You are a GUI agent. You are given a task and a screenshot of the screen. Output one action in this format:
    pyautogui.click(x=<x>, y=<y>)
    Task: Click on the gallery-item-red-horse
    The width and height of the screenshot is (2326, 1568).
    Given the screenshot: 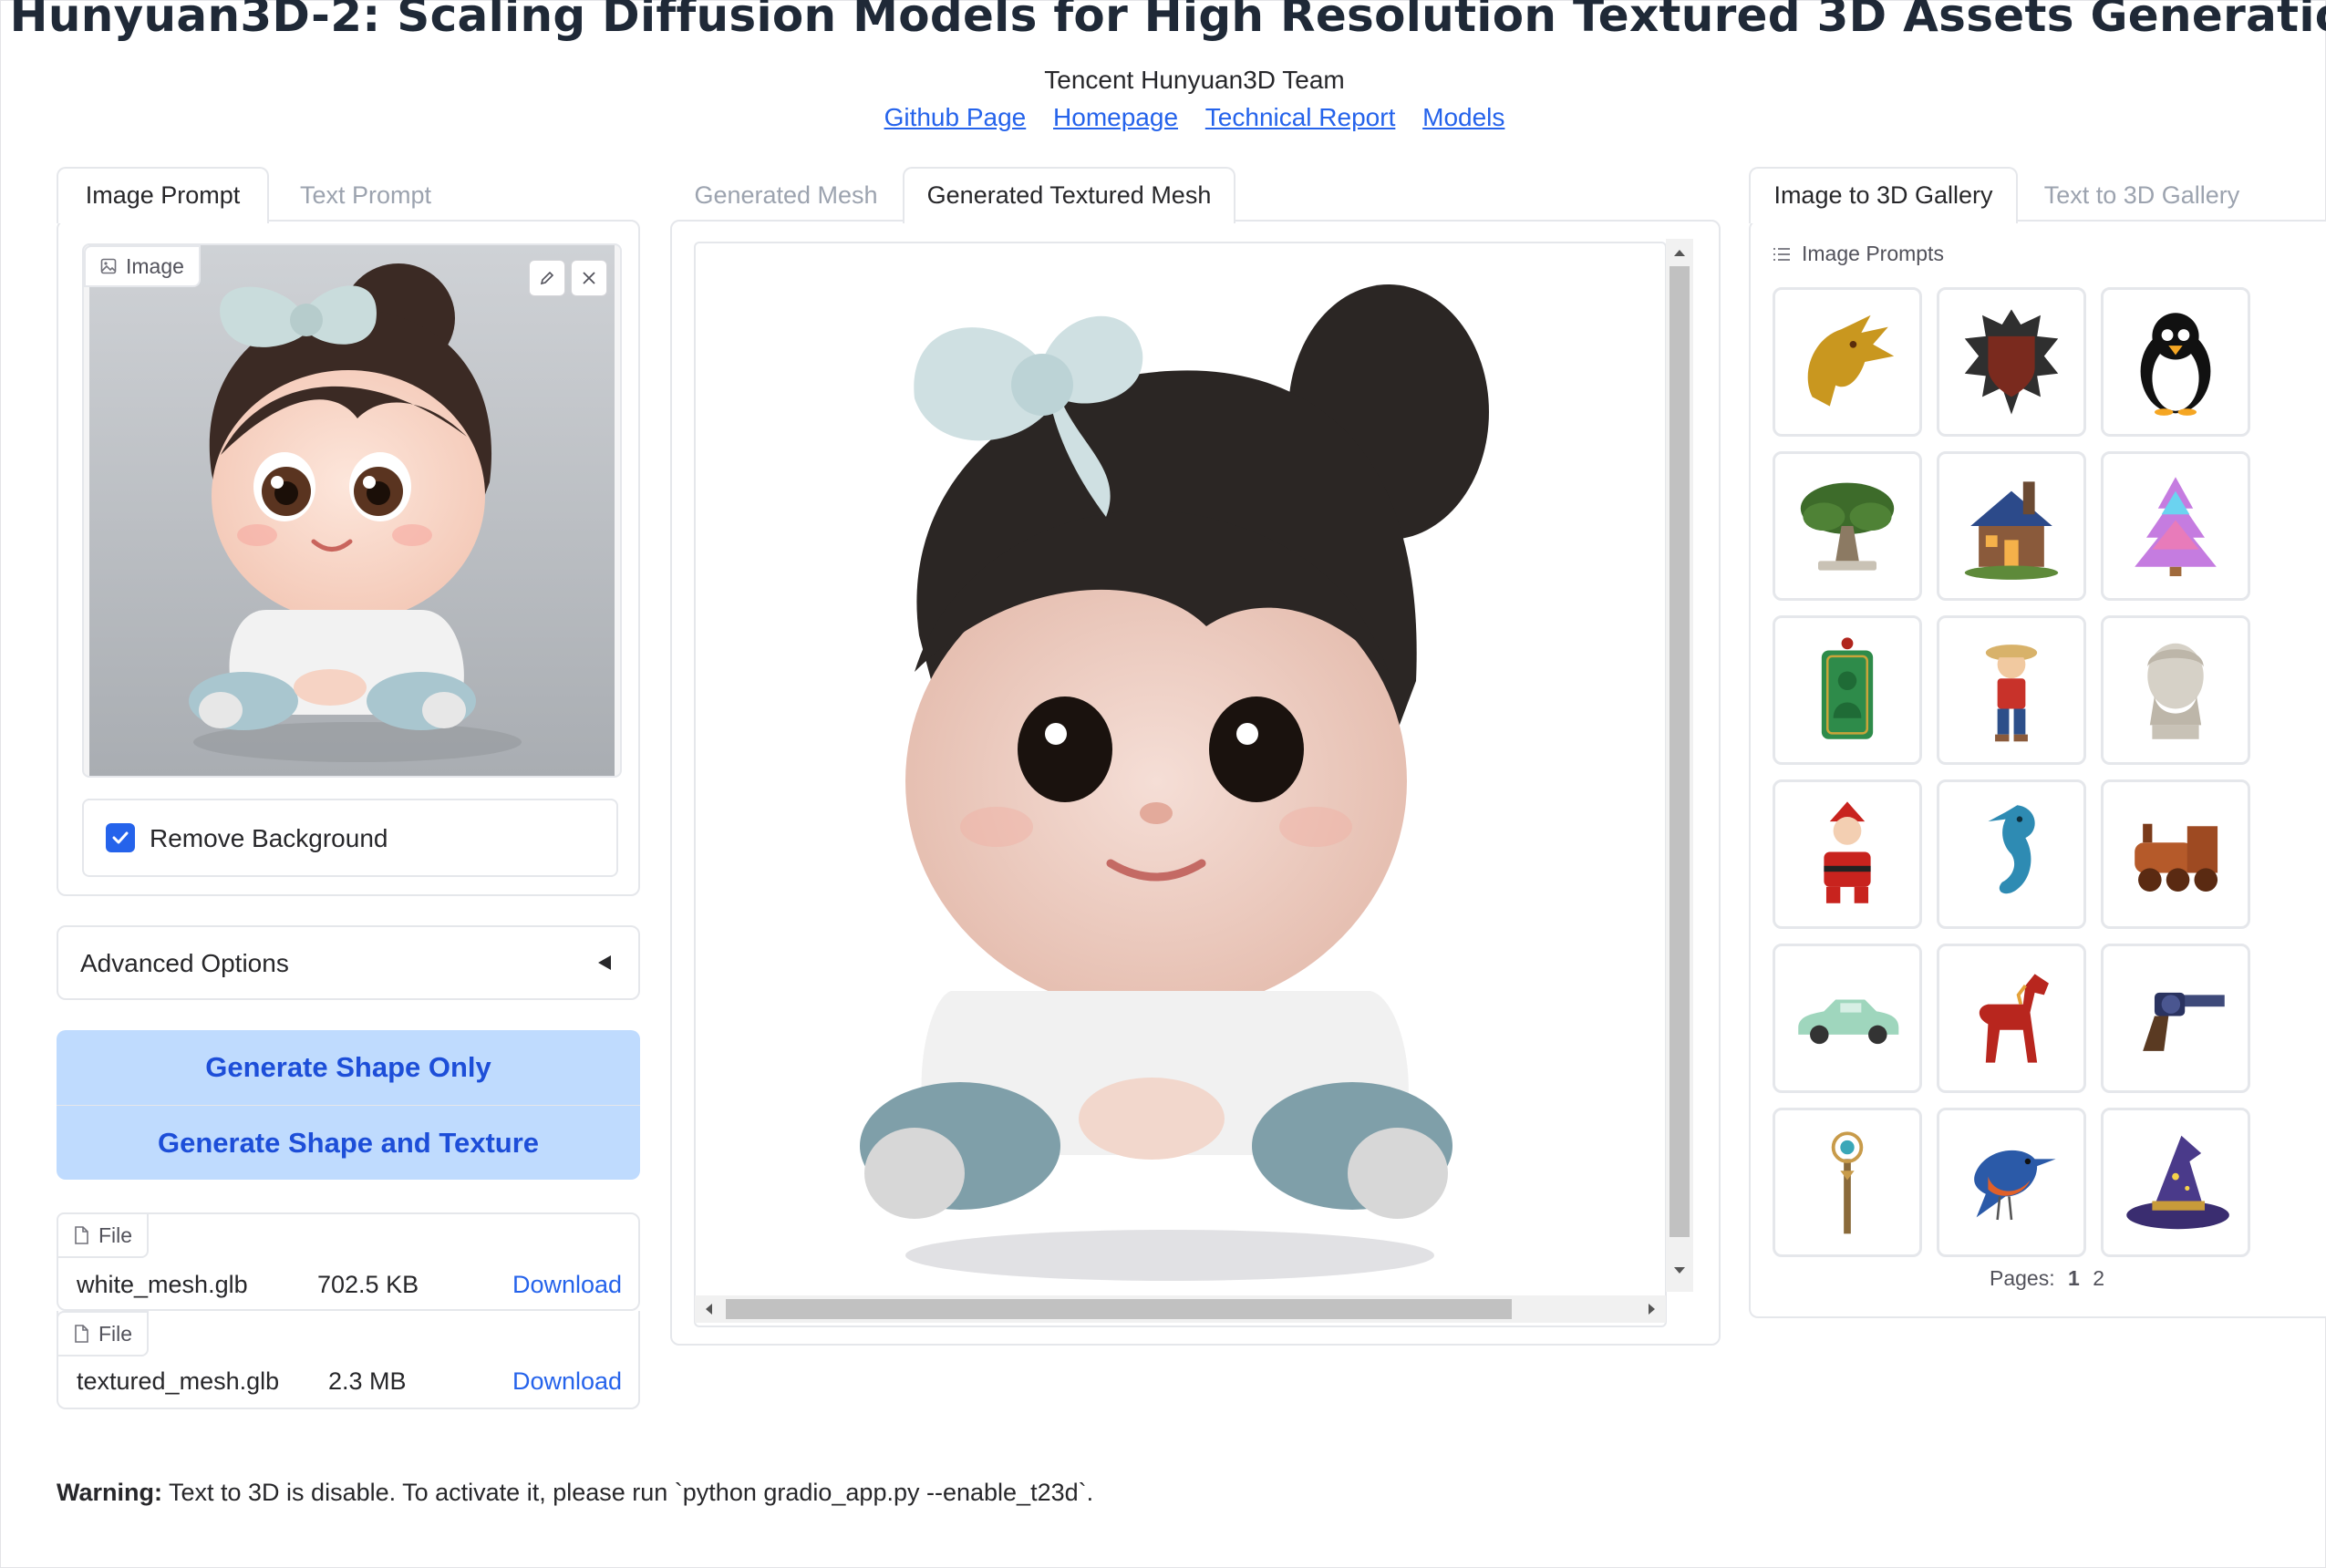 What is the action you would take?
    pyautogui.click(x=2012, y=1019)
    